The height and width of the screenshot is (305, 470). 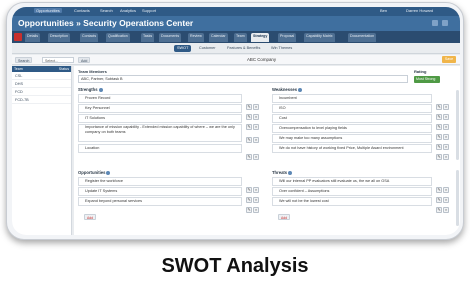 I want to click on tab-details: Details, so click(x=32, y=37).